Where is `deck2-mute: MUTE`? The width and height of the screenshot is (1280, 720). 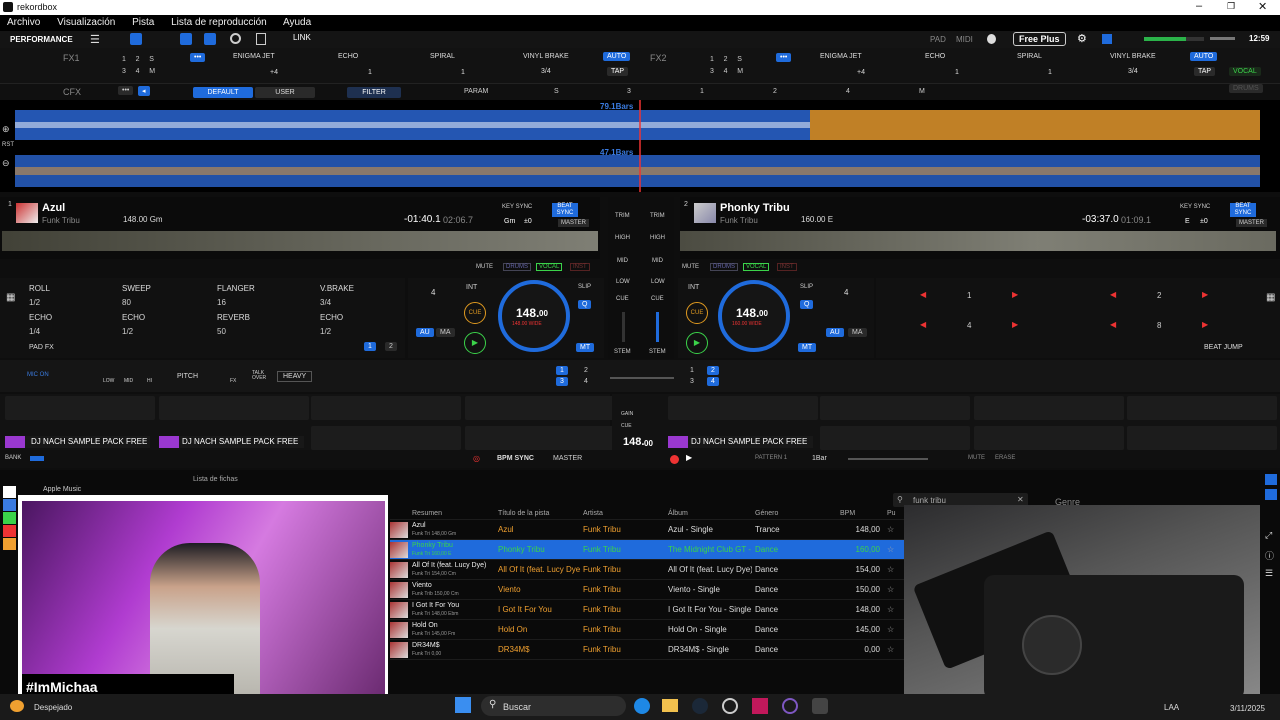
deck2-mute: MUTE is located at coordinates (690, 267).